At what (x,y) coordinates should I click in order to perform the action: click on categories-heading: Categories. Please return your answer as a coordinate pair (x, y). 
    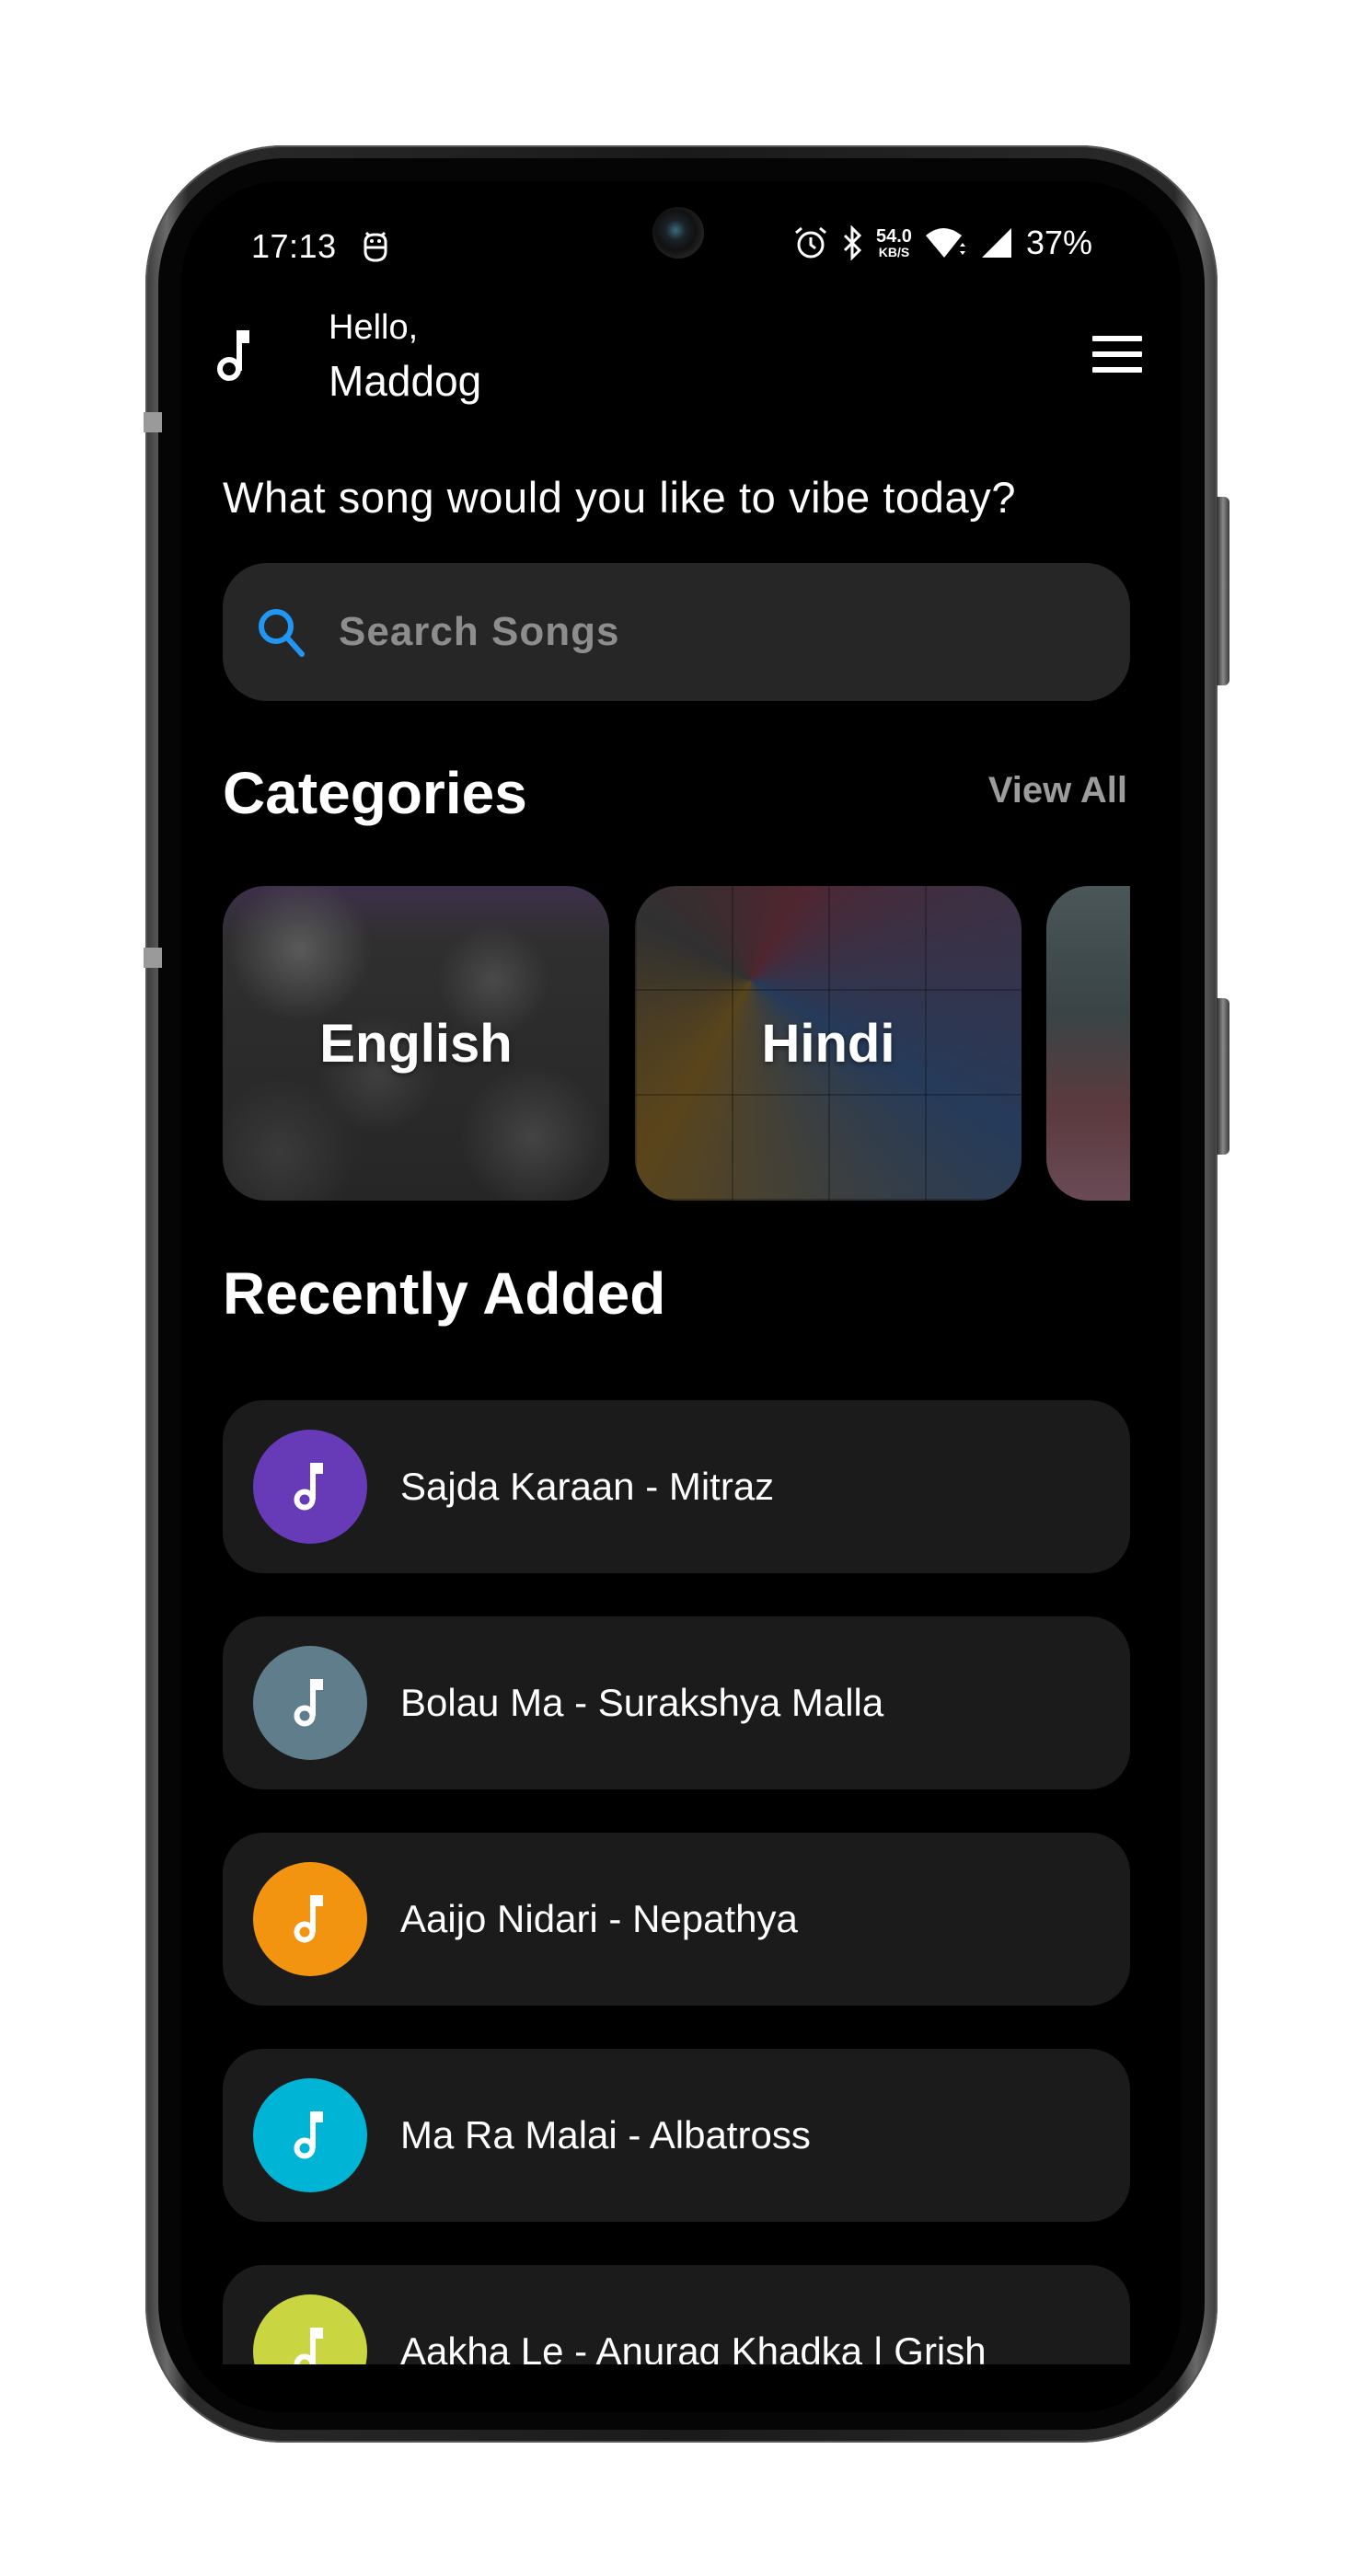
    Looking at the image, I should click on (375, 793).